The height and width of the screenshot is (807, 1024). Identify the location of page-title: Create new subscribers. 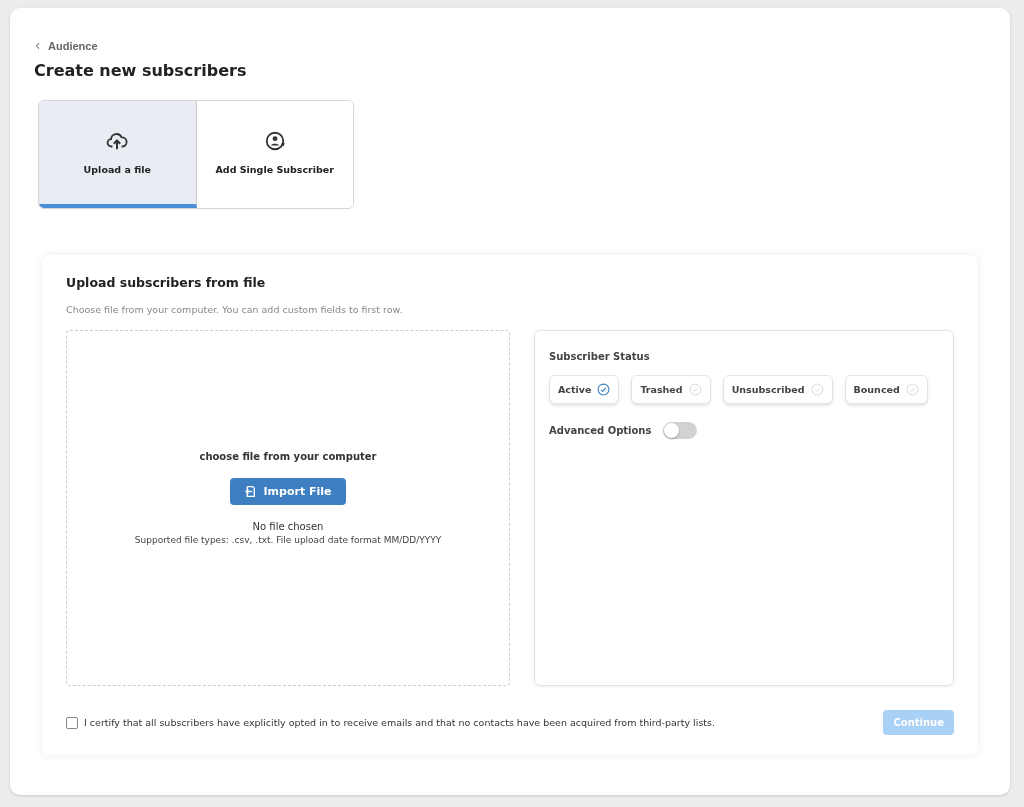
(141, 70).